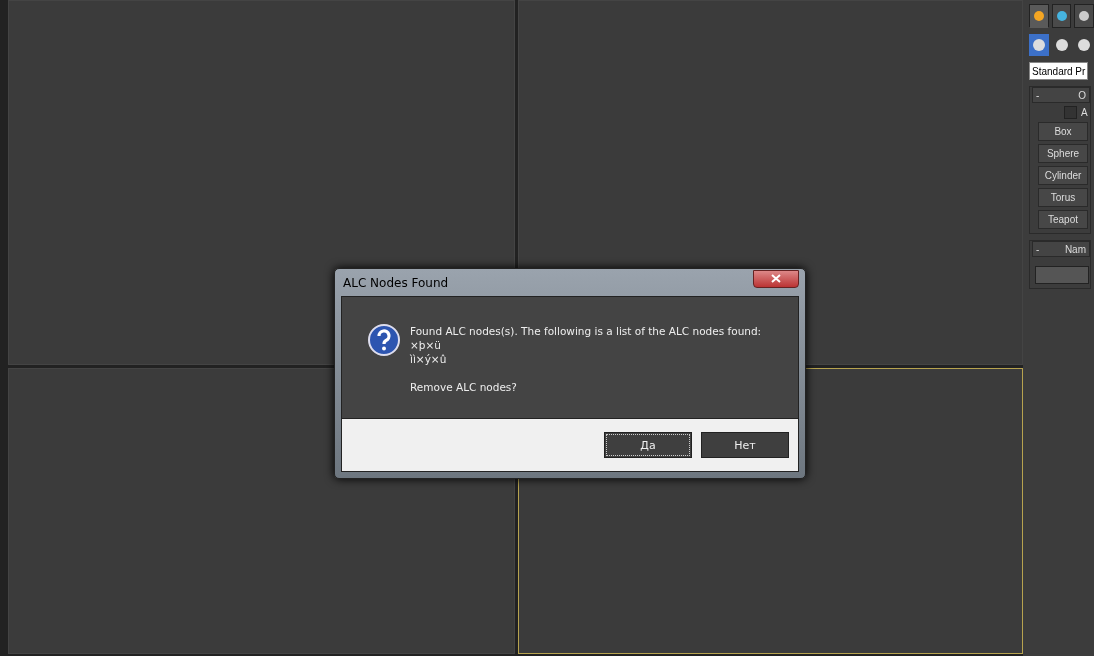  Describe the element at coordinates (648, 445) in the screenshot. I see `dialog-button: Да` at that location.